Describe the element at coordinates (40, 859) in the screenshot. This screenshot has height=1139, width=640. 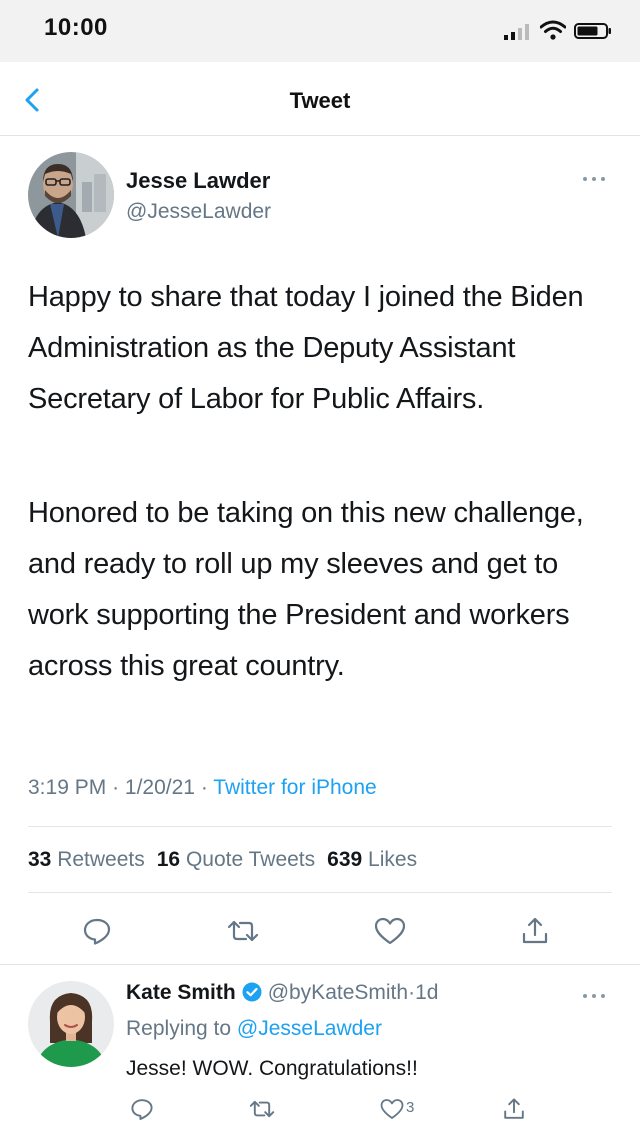
I see `retweets-count: 33` at that location.